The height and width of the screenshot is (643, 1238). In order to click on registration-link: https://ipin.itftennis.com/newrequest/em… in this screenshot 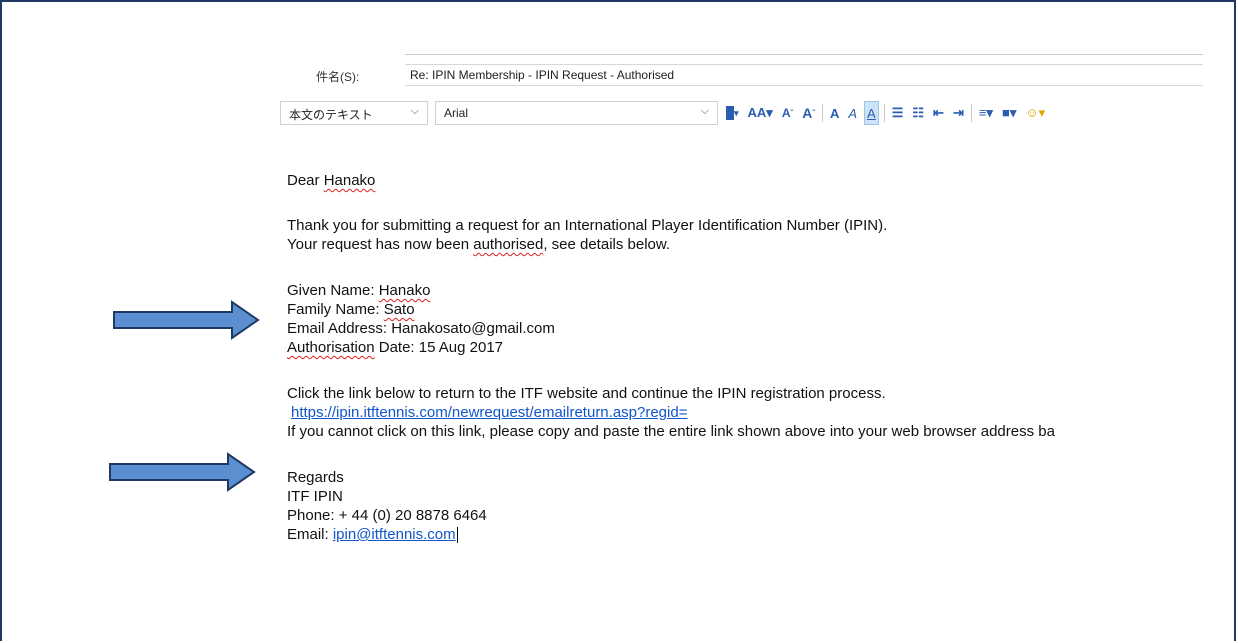, I will do `click(489, 412)`.